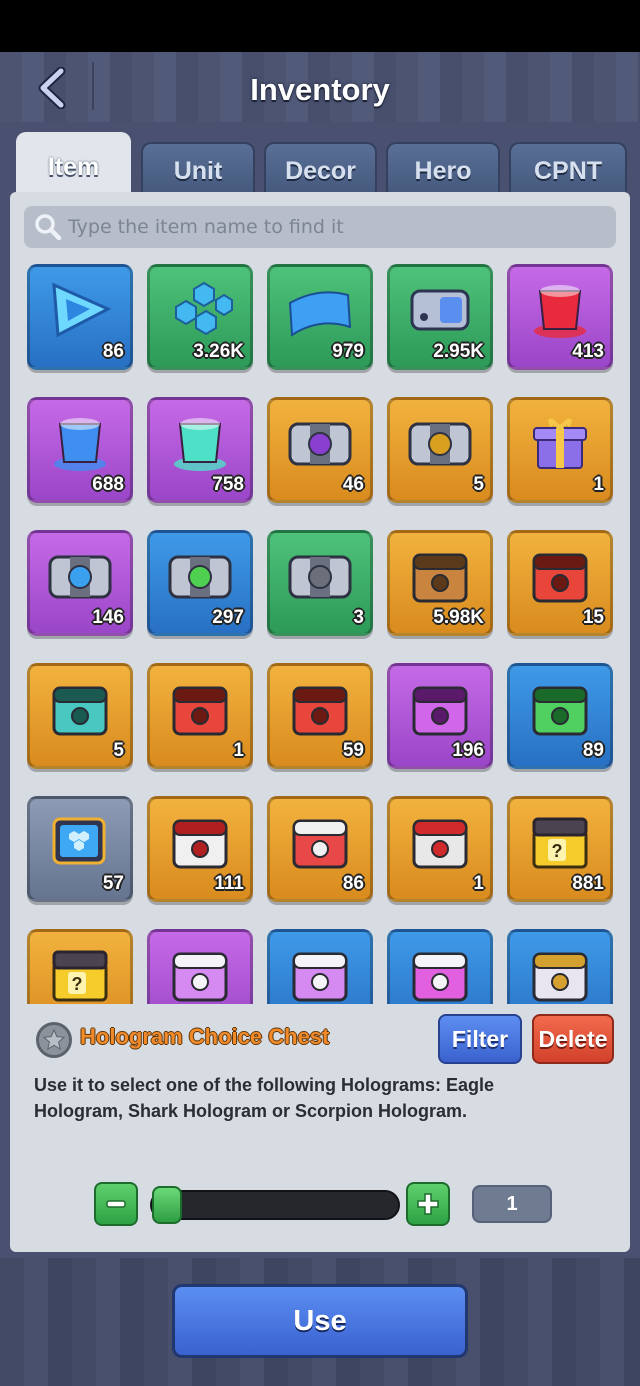 The image size is (640, 1386). I want to click on quantity-field: 1, so click(512, 1204).